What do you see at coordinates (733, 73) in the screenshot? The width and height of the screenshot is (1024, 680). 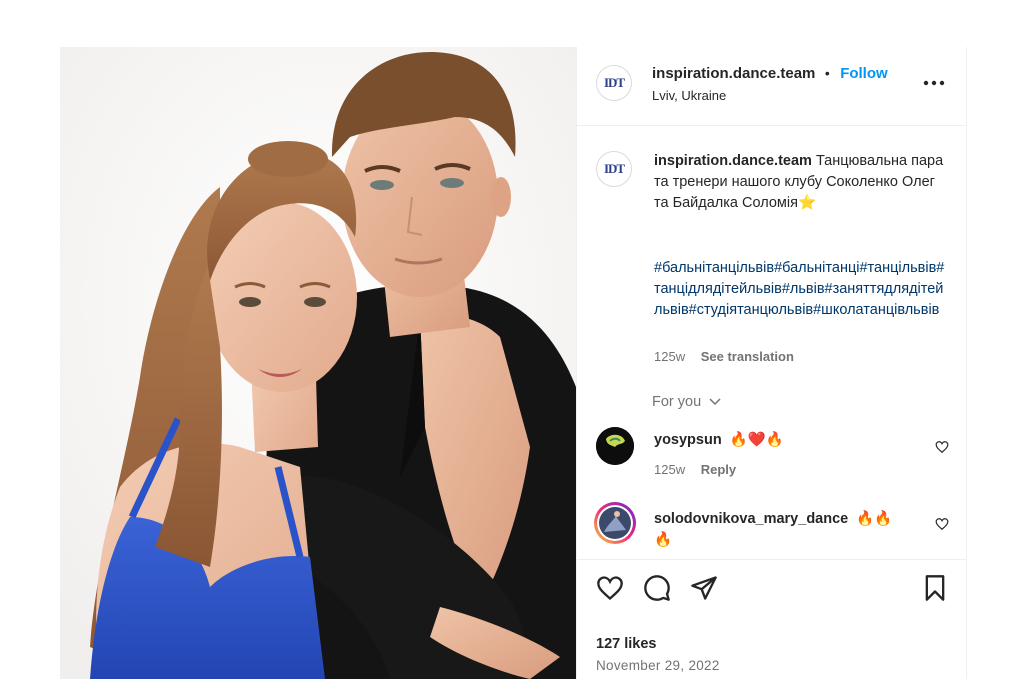 I see `header-username: inspiration.dance.team` at bounding box center [733, 73].